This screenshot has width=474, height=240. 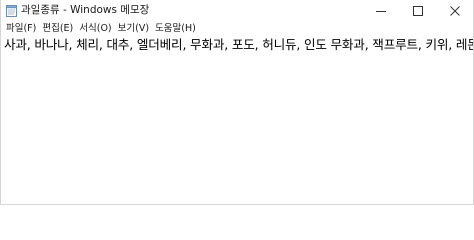 What do you see at coordinates (95, 29) in the screenshot?
I see `menu-format: 서식(O)` at bounding box center [95, 29].